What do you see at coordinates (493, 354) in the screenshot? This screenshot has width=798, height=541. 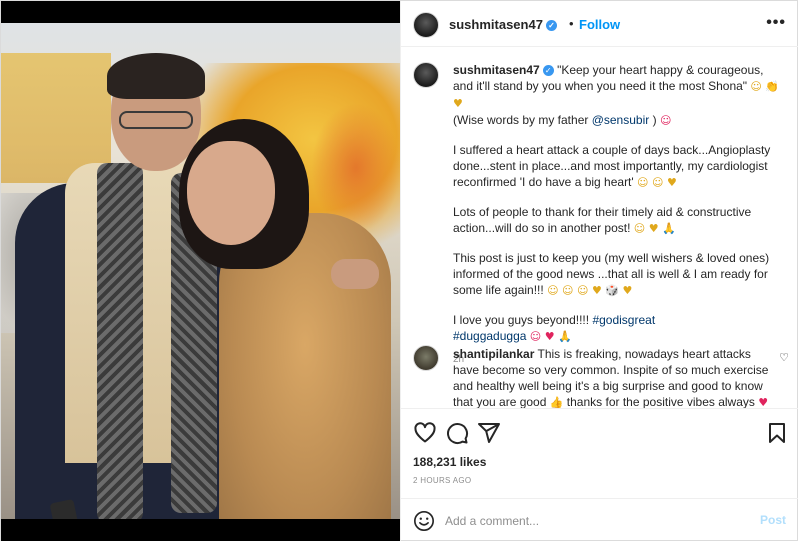 I see `commenter-username: shantipilankar` at bounding box center [493, 354].